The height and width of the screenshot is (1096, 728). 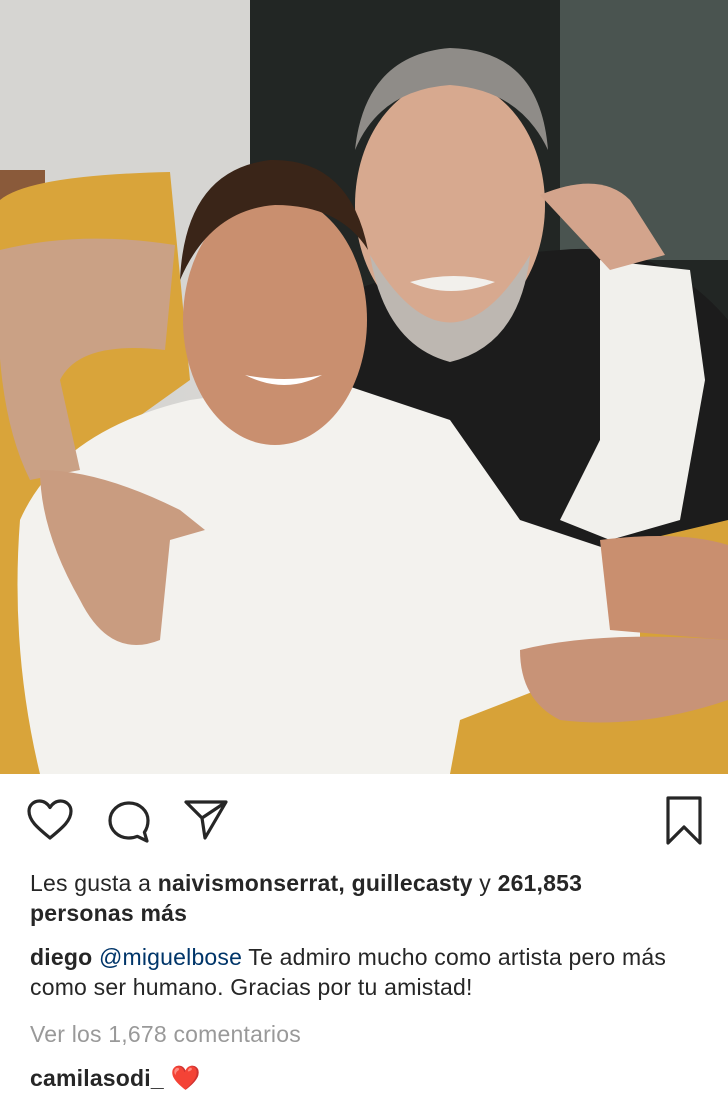 What do you see at coordinates (97, 1078) in the screenshot?
I see `comment-username: camilasodi_` at bounding box center [97, 1078].